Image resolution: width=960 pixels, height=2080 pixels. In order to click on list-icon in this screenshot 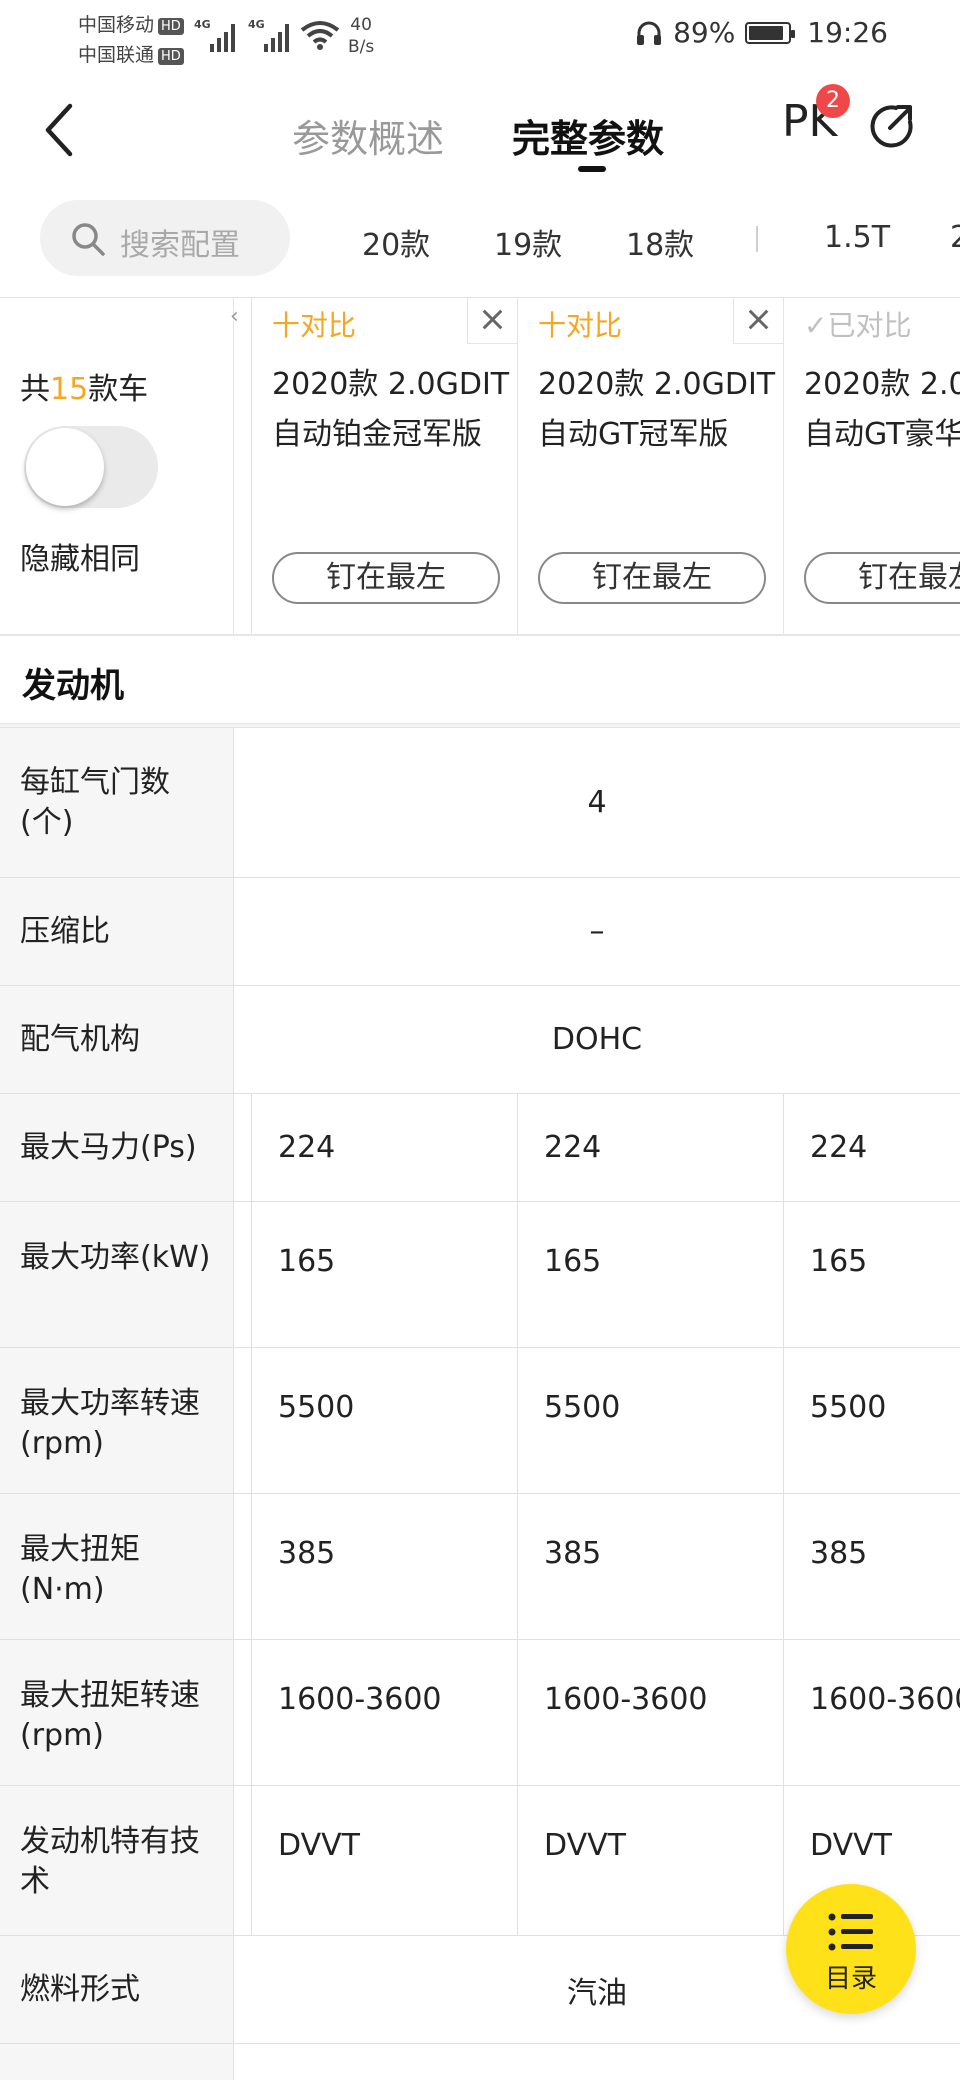, I will do `click(850, 1932)`.